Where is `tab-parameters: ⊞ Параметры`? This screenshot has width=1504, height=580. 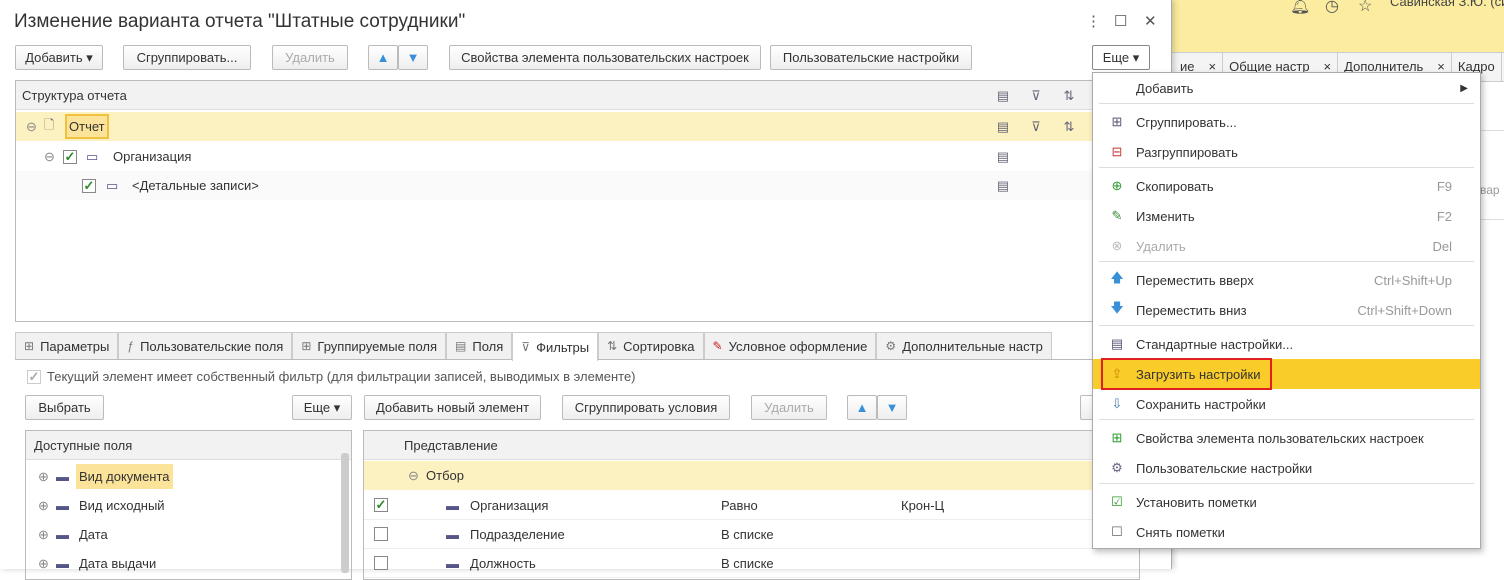 tab-parameters: ⊞ Параметры is located at coordinates (67, 345).